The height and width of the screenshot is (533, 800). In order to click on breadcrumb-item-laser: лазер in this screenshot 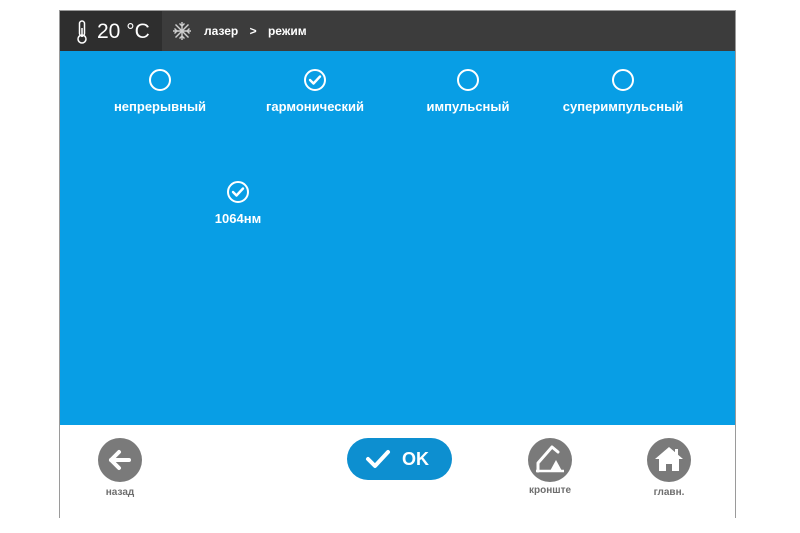, I will do `click(221, 31)`.